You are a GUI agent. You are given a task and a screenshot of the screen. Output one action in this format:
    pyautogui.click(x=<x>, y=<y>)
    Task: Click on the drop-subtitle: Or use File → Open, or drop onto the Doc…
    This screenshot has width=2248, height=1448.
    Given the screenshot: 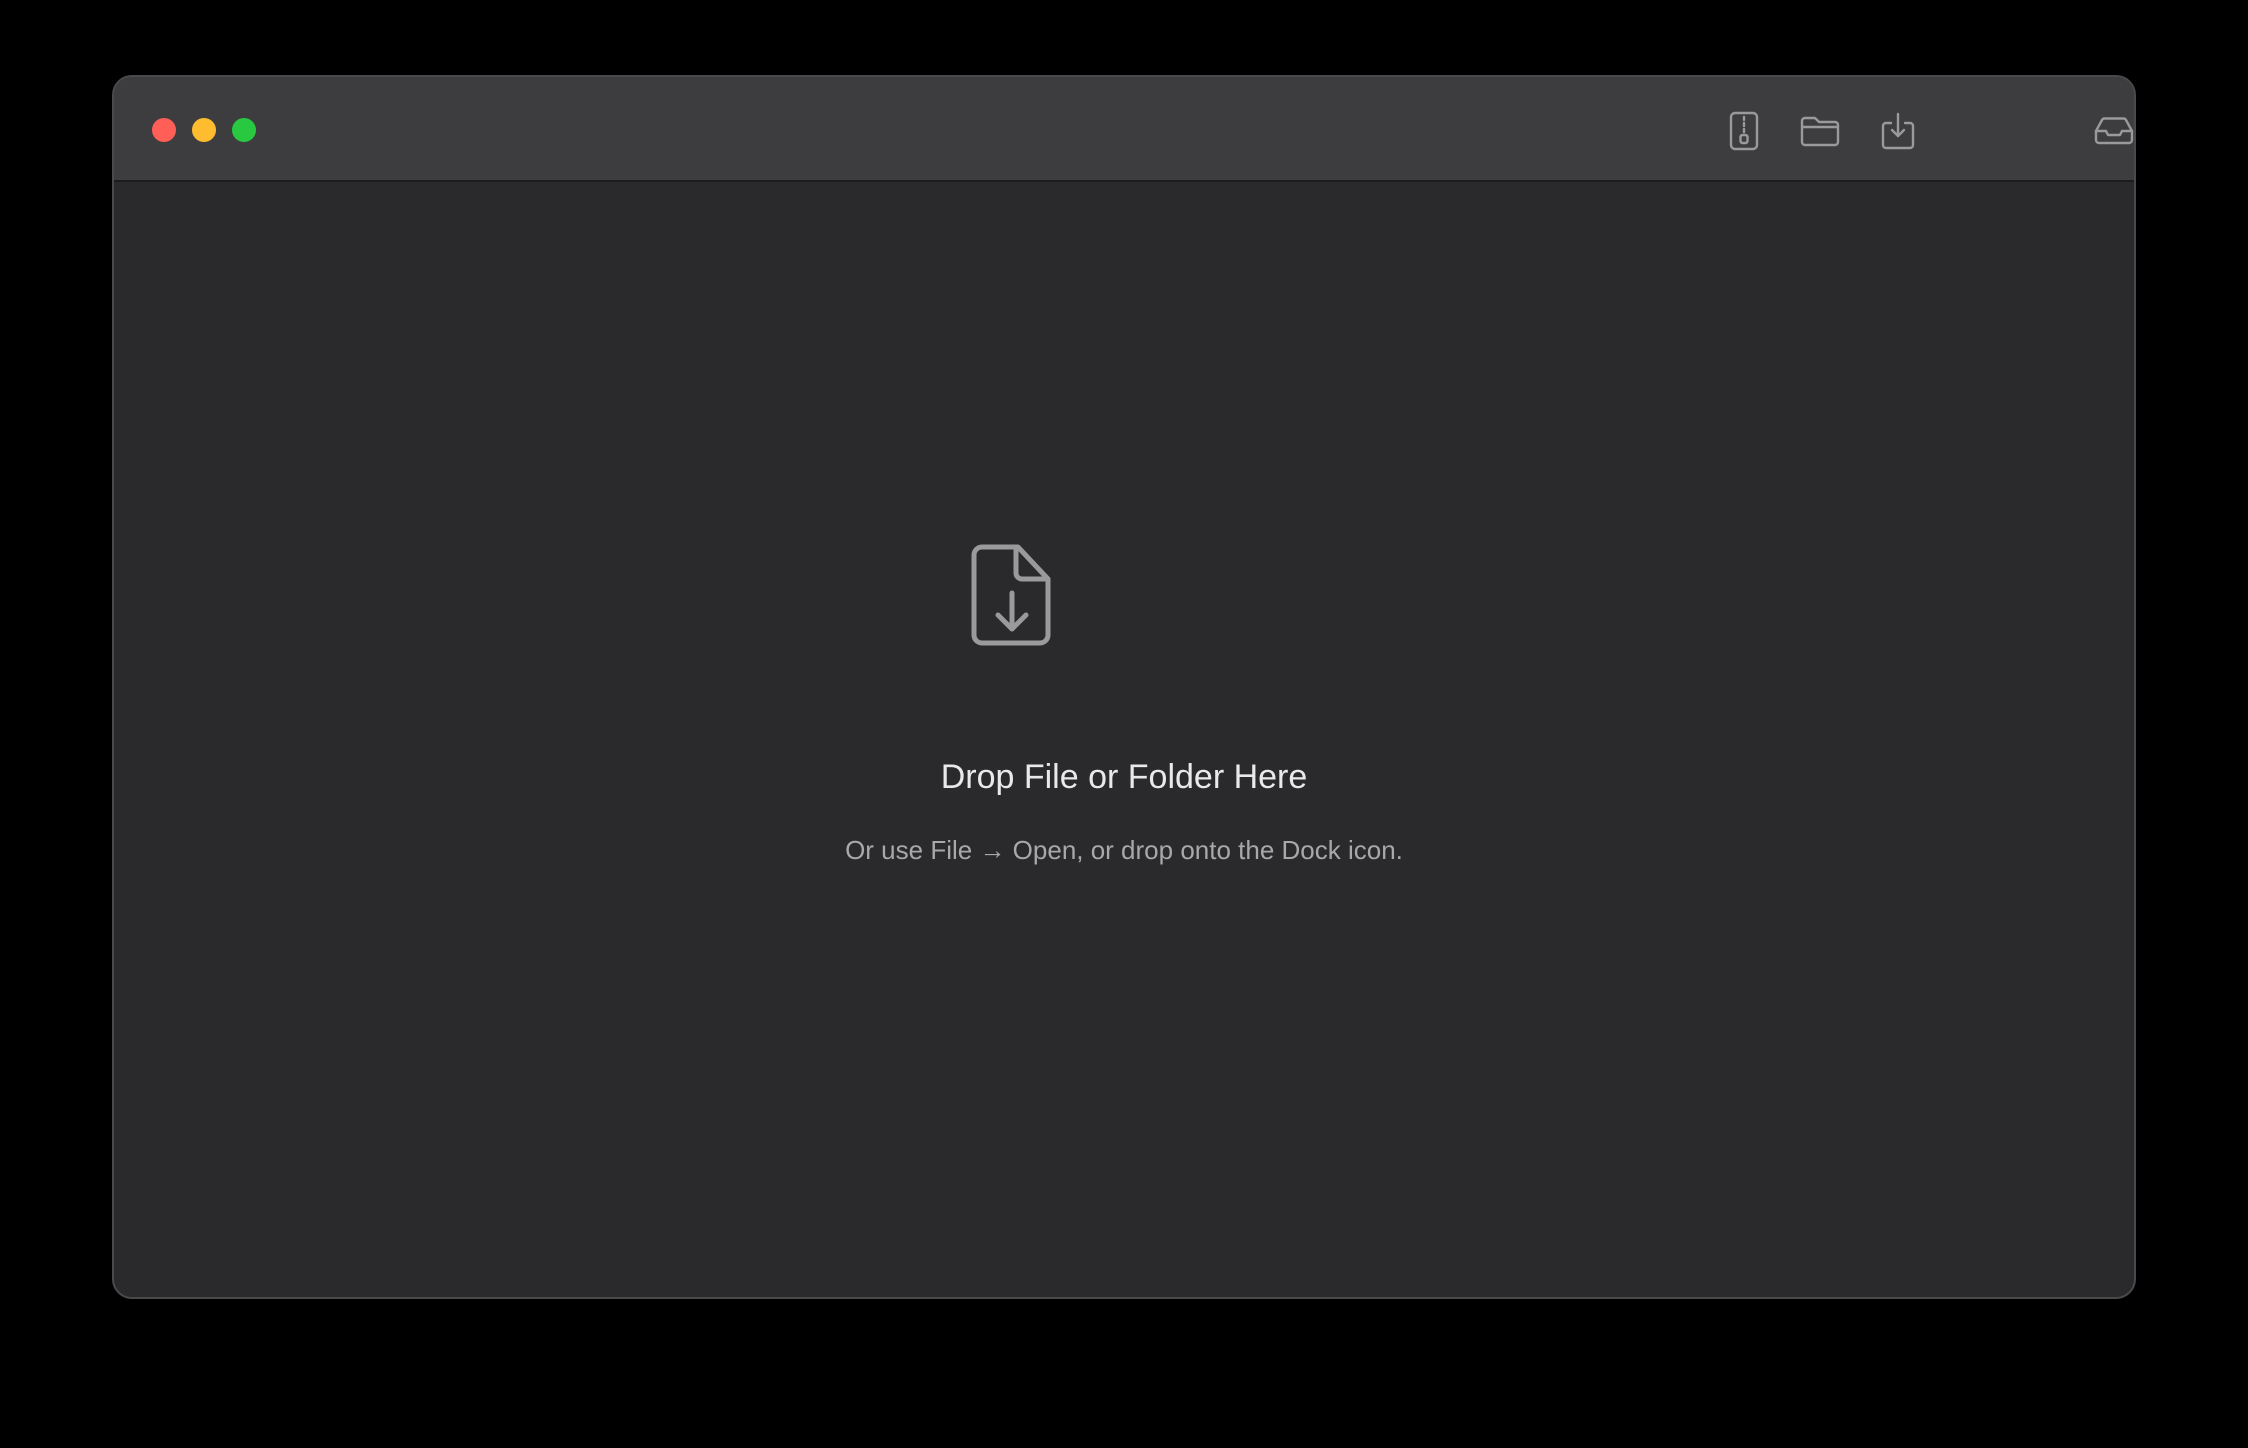 What is the action you would take?
    pyautogui.click(x=1124, y=850)
    